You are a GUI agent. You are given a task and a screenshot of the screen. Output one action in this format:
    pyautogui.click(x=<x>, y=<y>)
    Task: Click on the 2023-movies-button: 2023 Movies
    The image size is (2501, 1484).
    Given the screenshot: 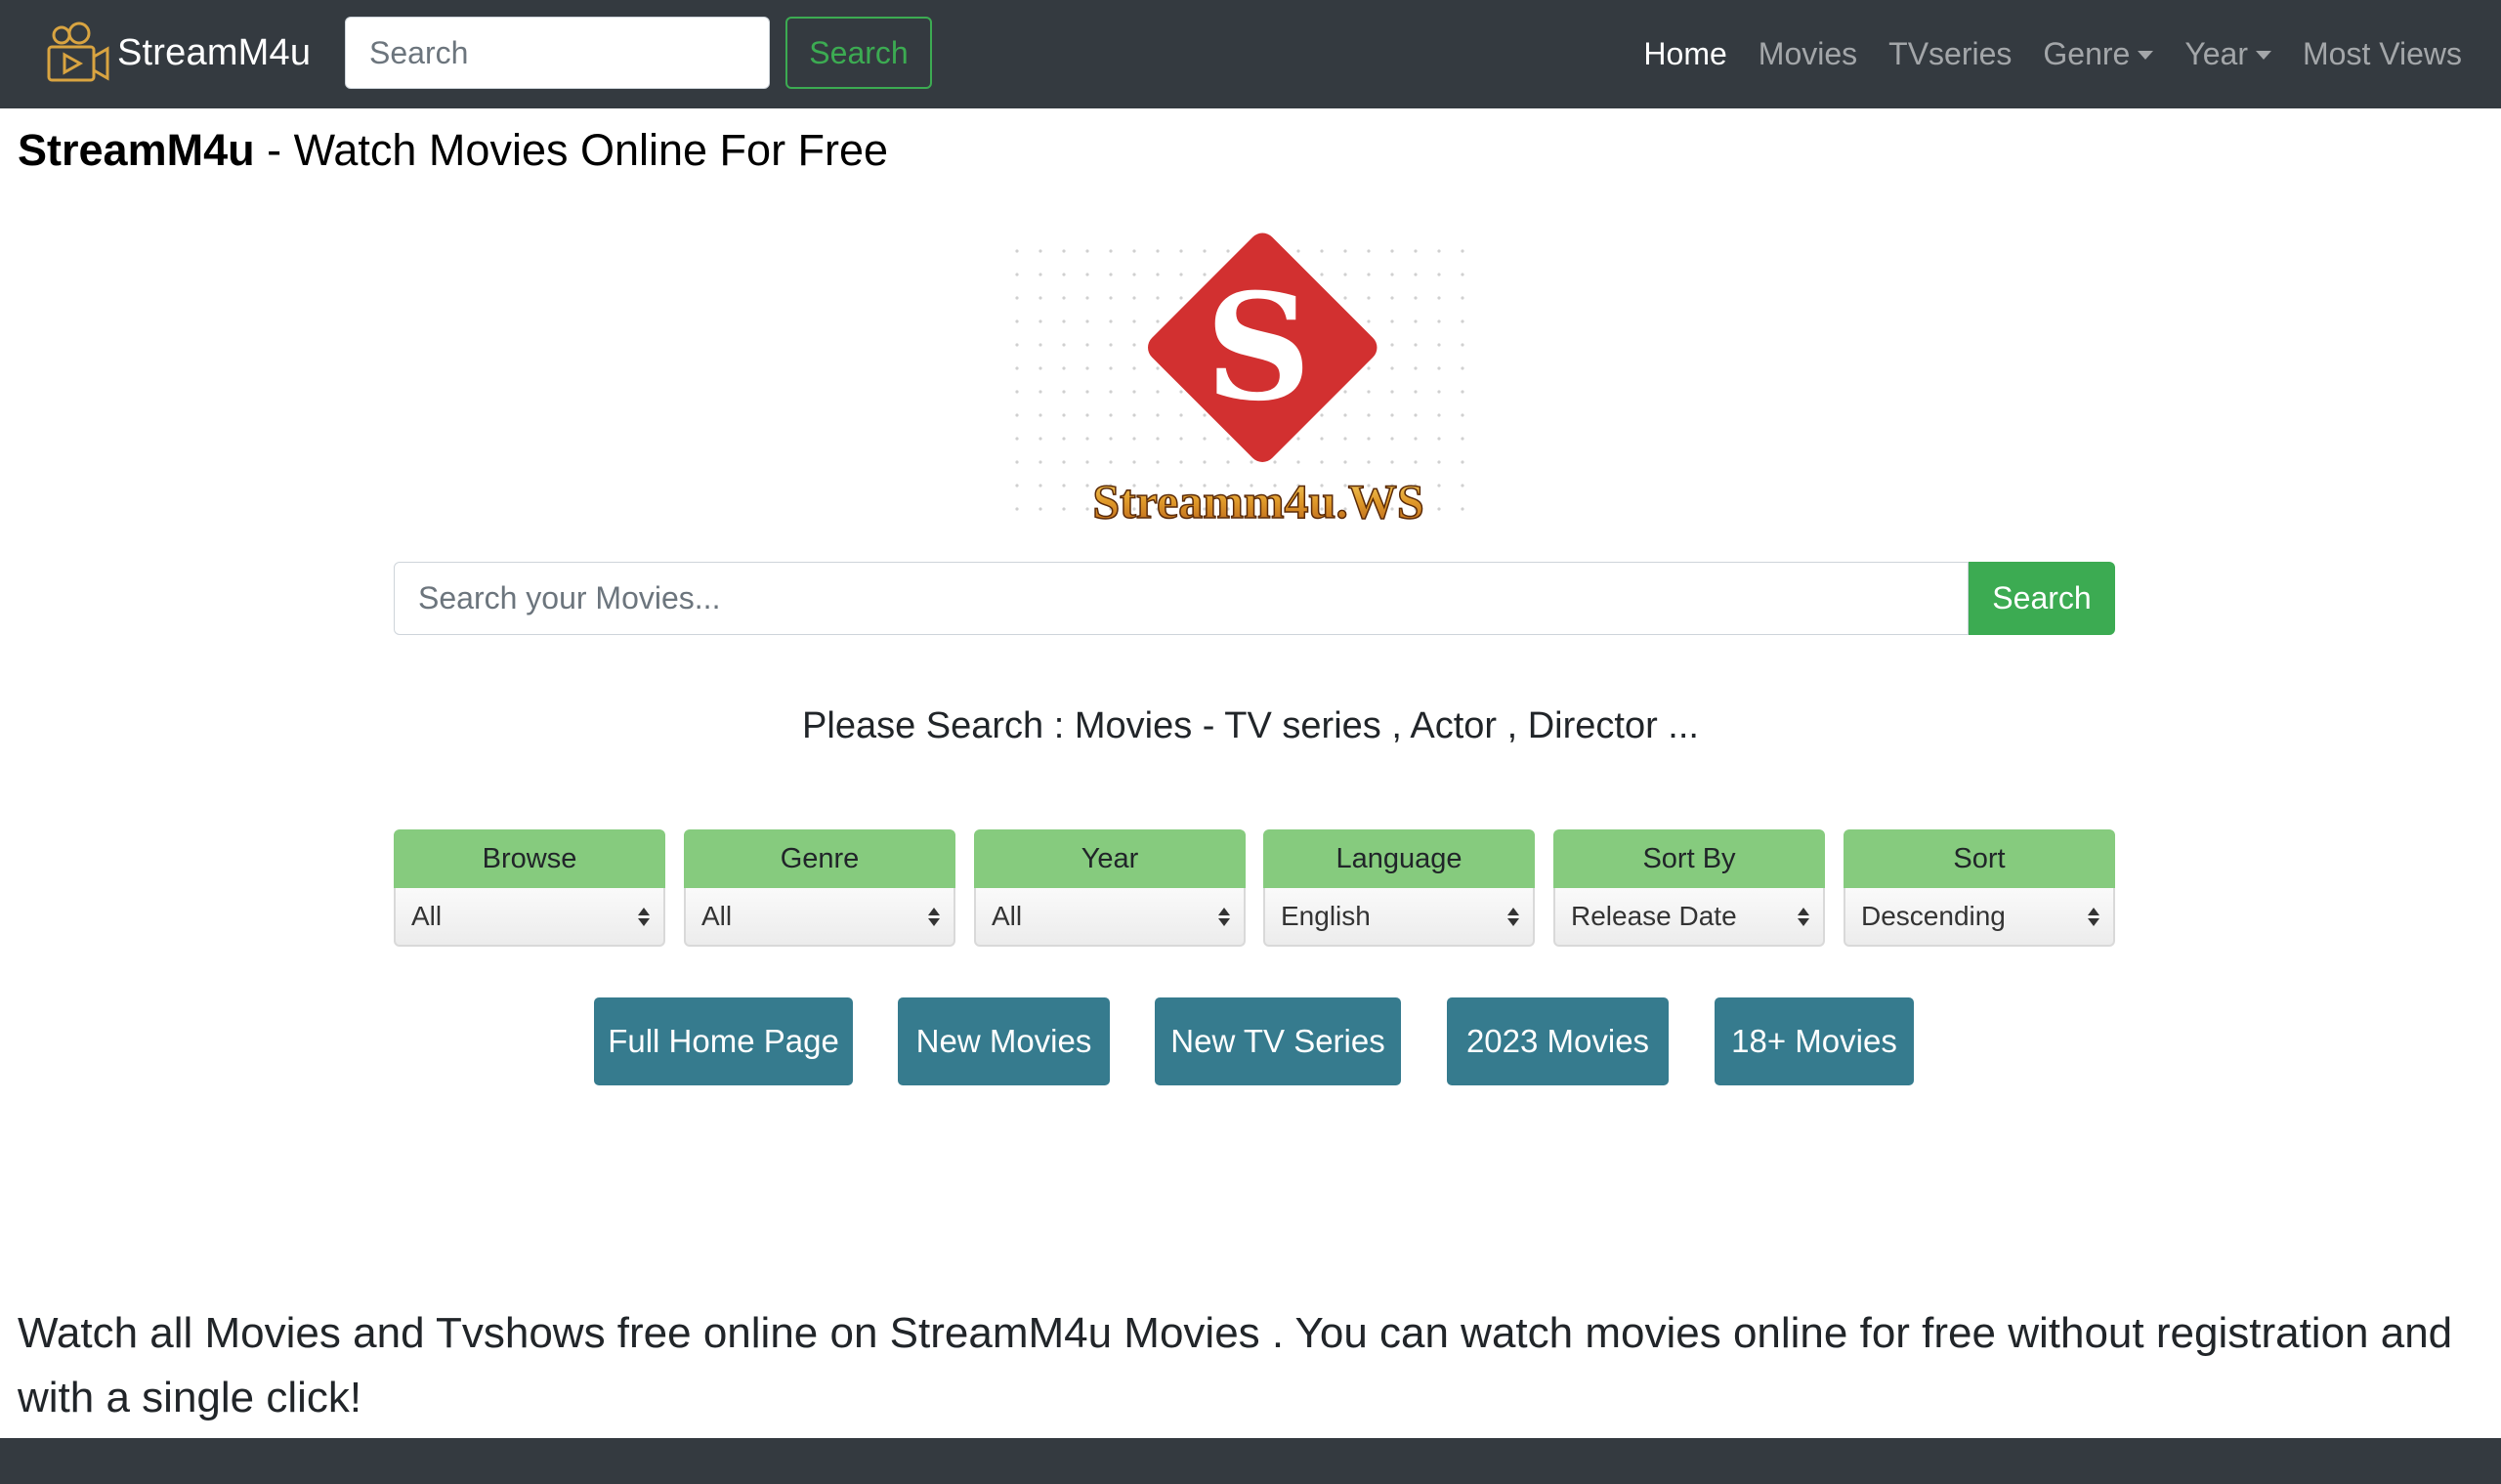 What is the action you would take?
    pyautogui.click(x=1558, y=1041)
    